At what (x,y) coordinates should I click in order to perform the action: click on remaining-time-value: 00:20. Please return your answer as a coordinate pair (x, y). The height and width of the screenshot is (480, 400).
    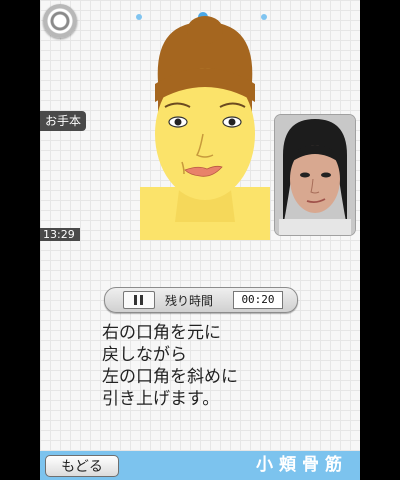
    Looking at the image, I should click on (258, 300).